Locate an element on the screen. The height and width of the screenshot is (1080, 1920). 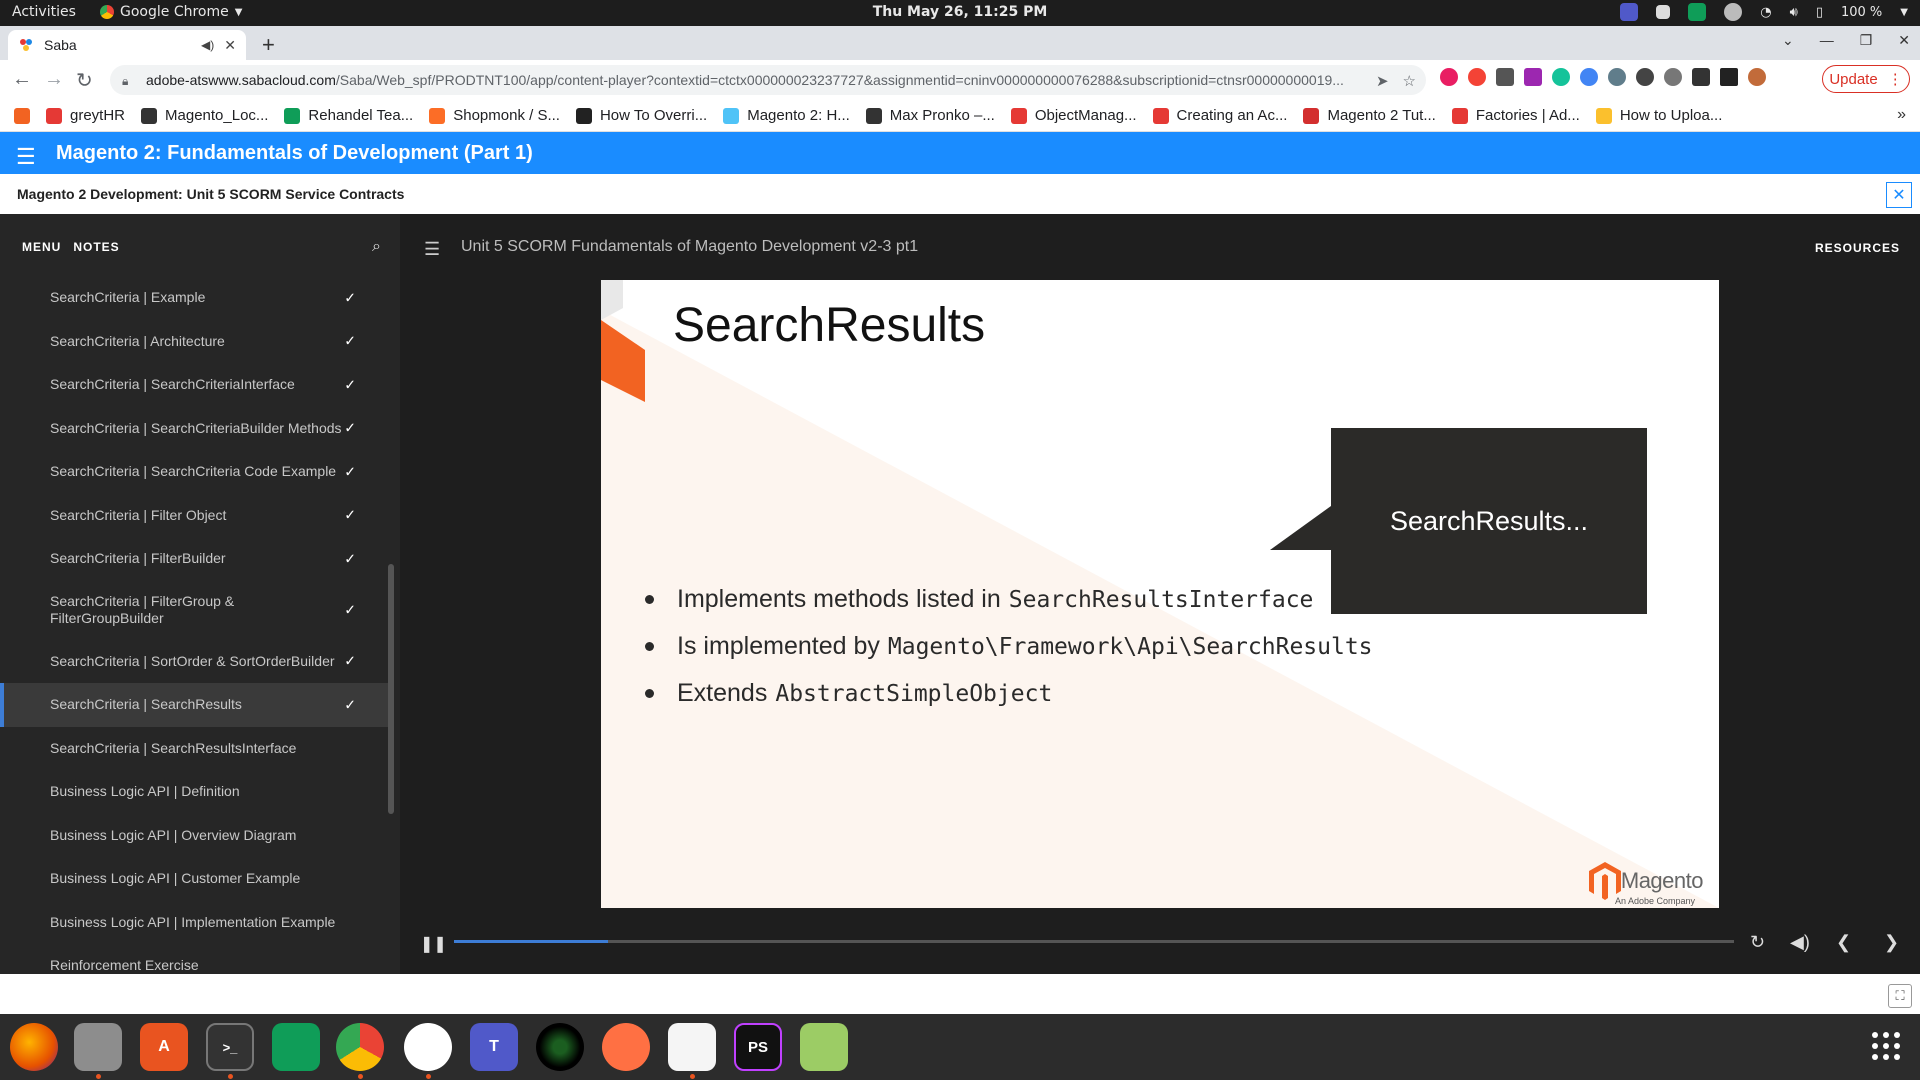
browser-tab: Saba ◀︎) ✕ is located at coordinates (127, 45).